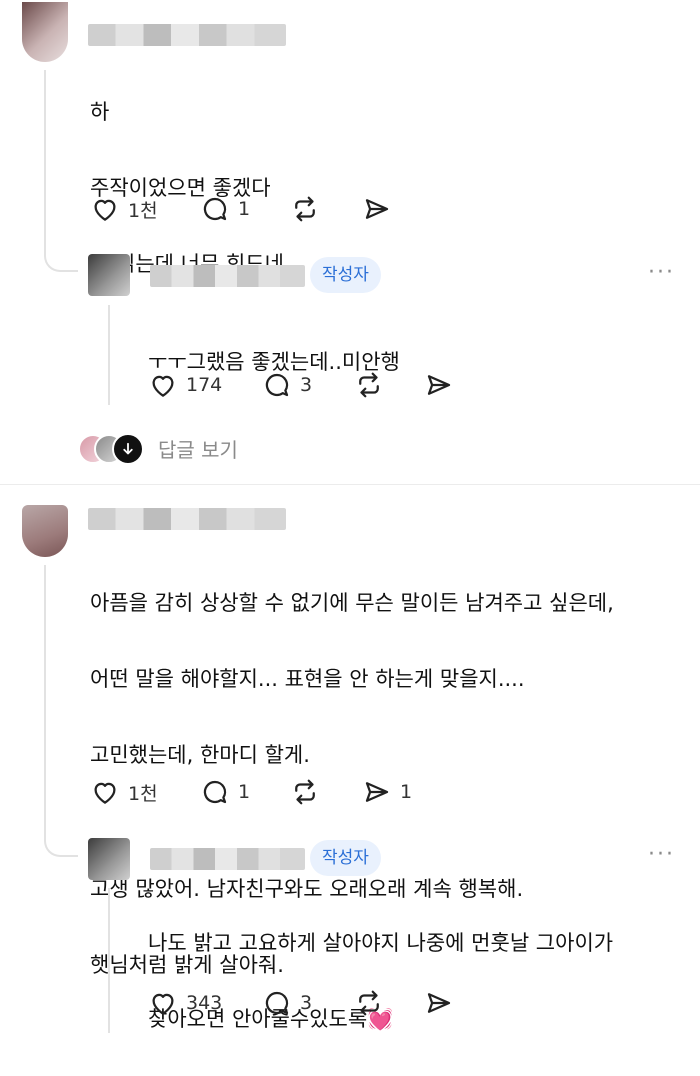 The height and width of the screenshot is (1076, 700). Describe the element at coordinates (204, 385) in the screenshot. I see `like-count: 174` at that location.